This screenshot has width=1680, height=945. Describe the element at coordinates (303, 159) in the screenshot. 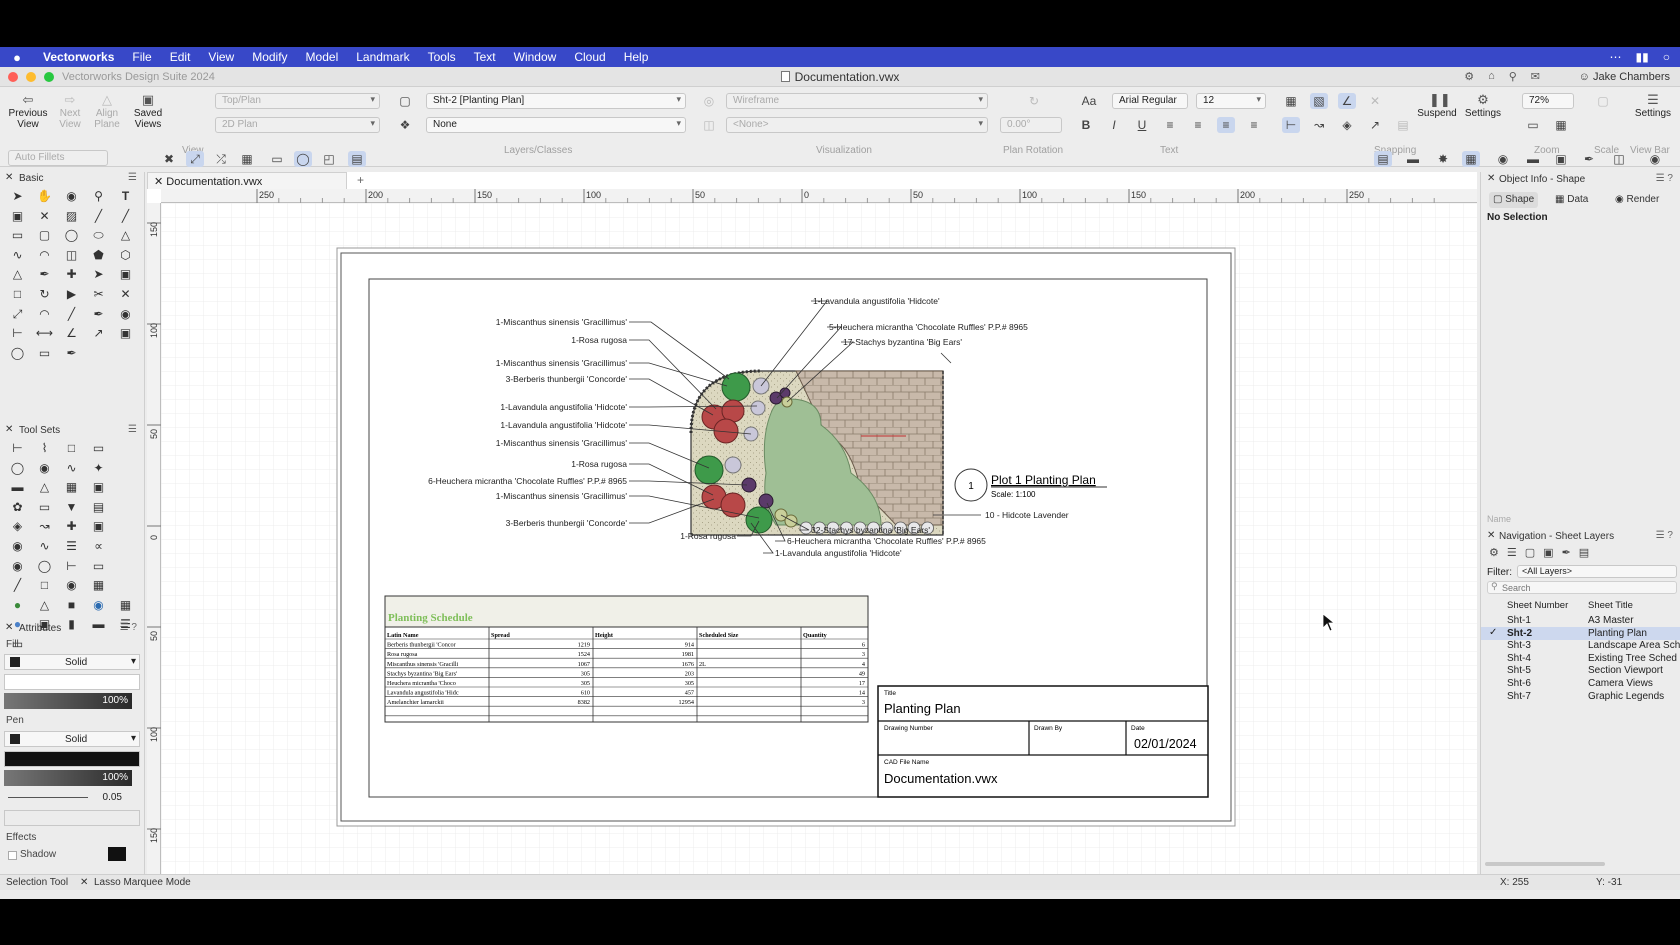

I see `lasso-marquee-icon: ◯` at that location.